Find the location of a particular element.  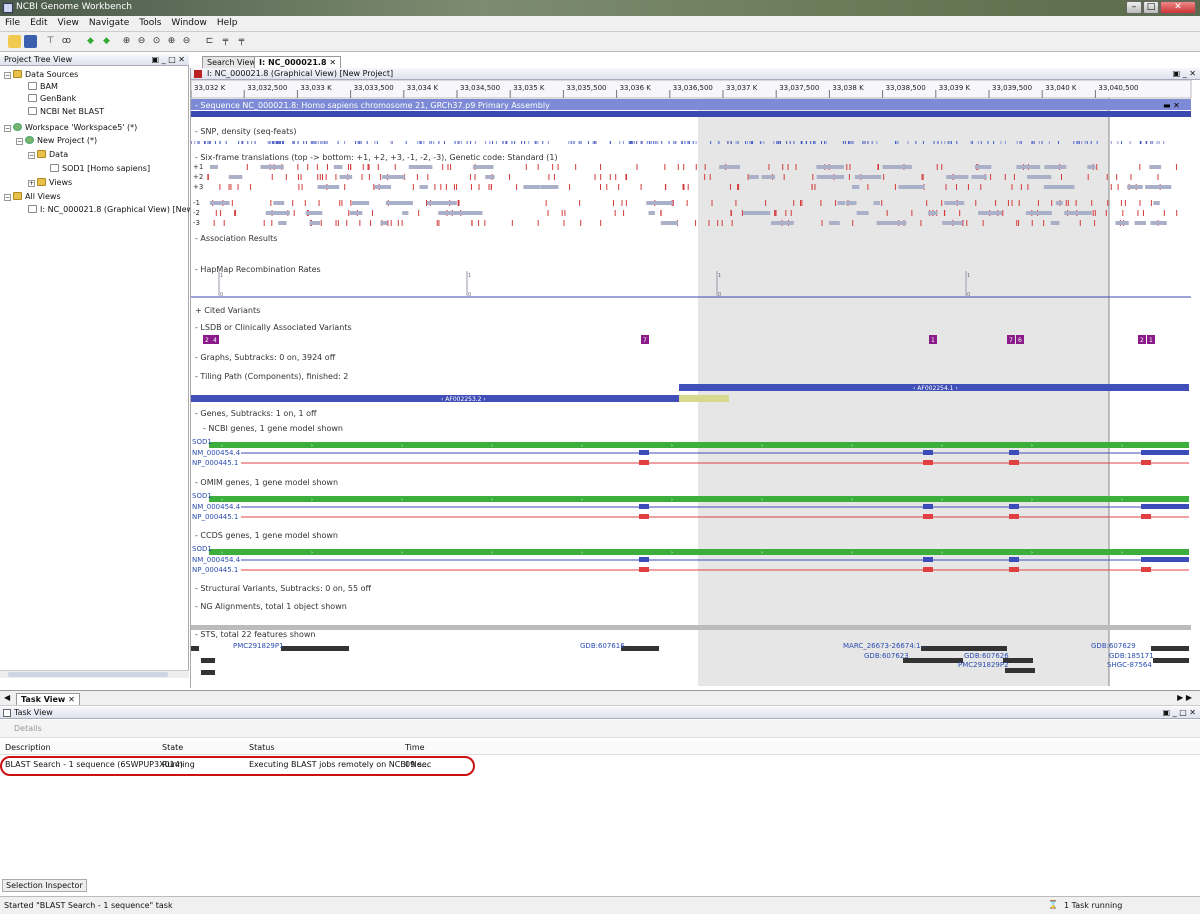

tab-search-view: Search View is located at coordinates (232, 62).